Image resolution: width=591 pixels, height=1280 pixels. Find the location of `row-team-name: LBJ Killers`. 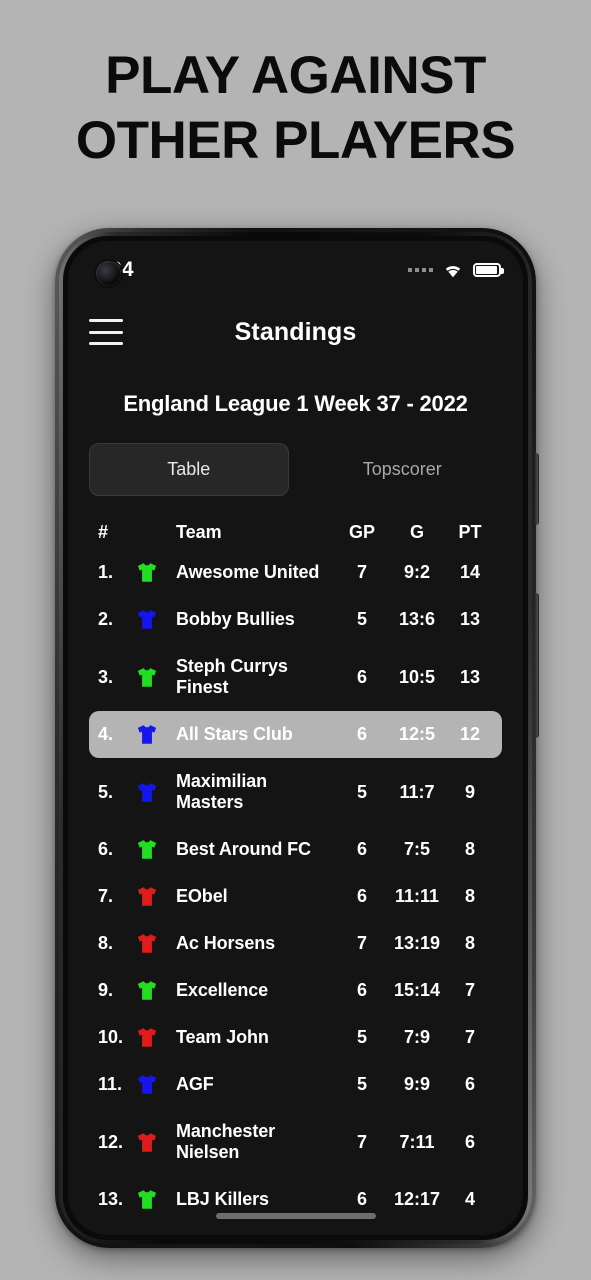

row-team-name: LBJ Killers is located at coordinates (222, 1199).